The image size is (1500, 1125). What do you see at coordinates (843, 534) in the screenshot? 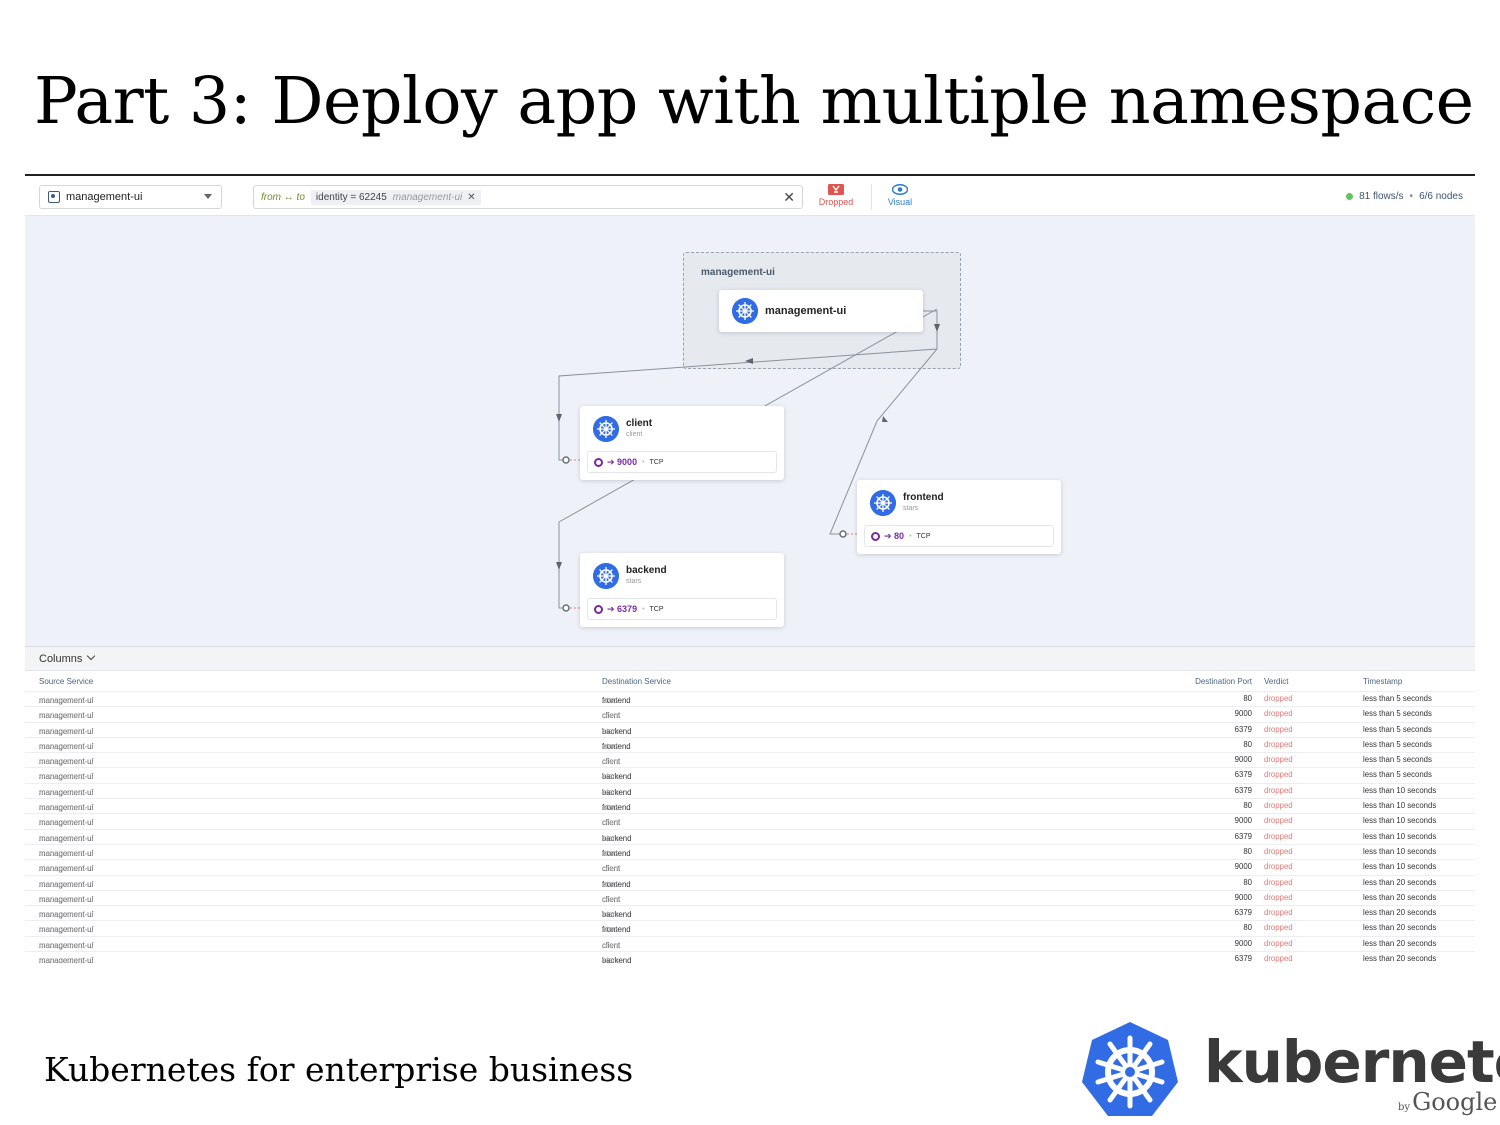
I see `connector-dot` at bounding box center [843, 534].